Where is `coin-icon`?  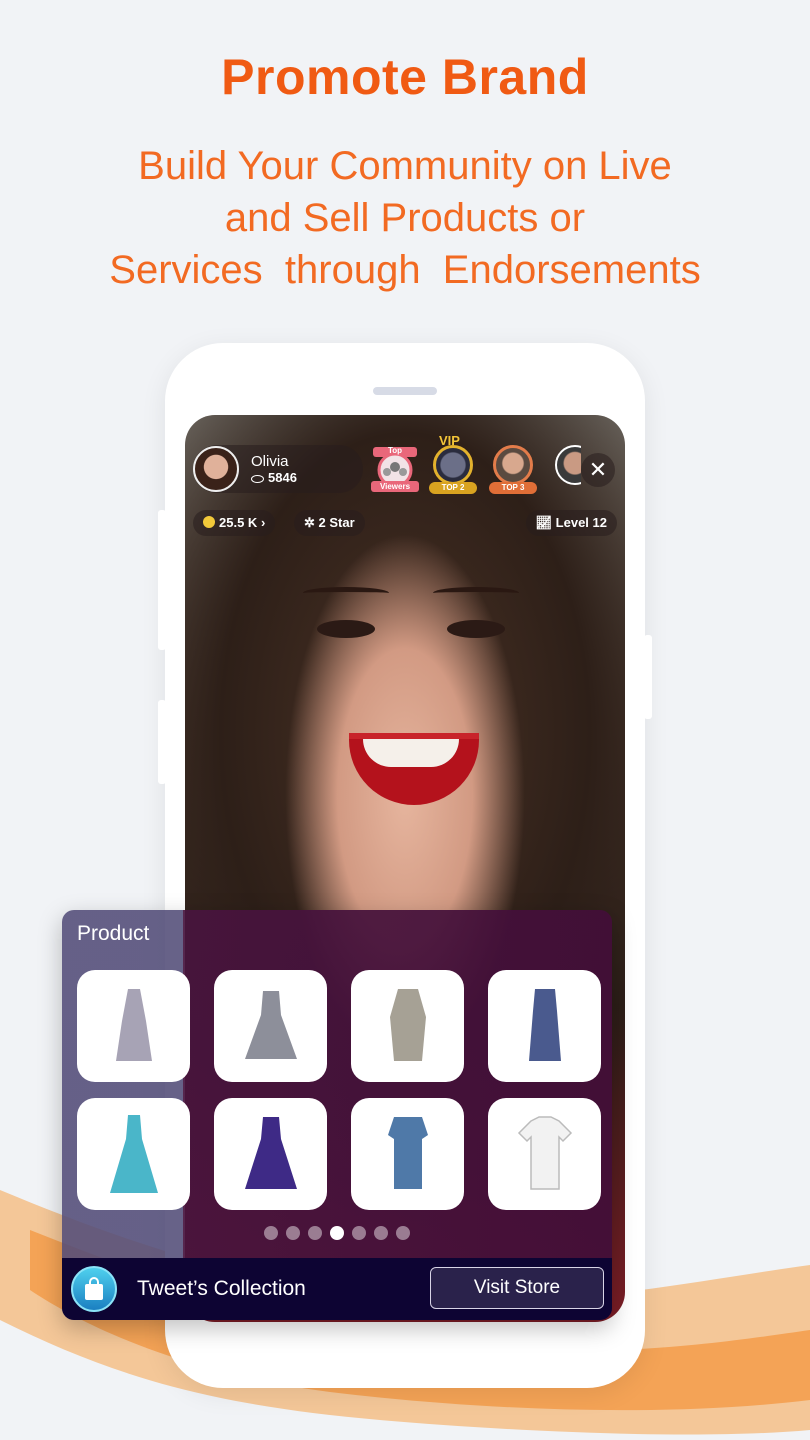 coin-icon is located at coordinates (209, 522).